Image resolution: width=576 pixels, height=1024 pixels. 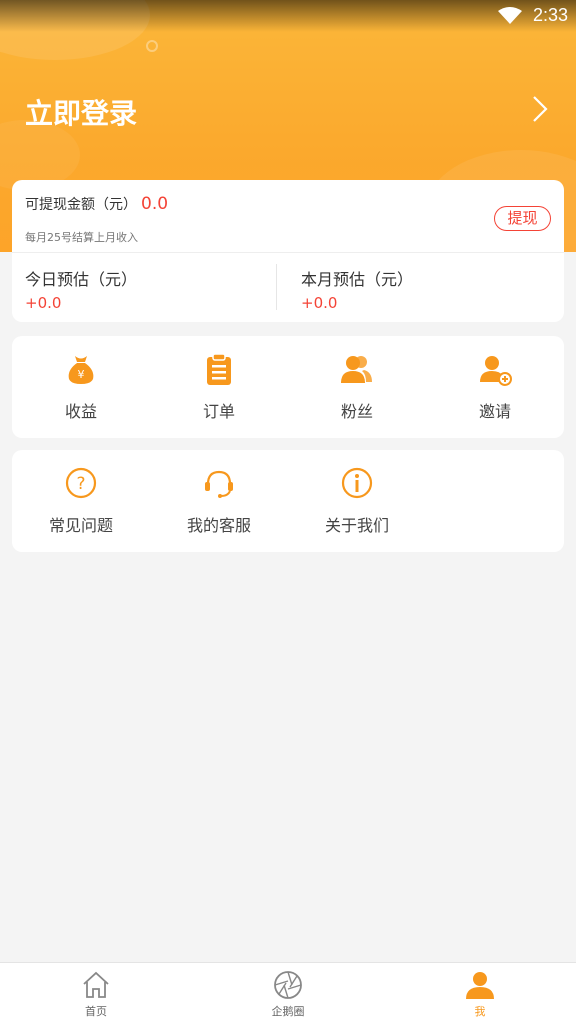 I want to click on login-link: 立即登录, so click(x=81, y=112).